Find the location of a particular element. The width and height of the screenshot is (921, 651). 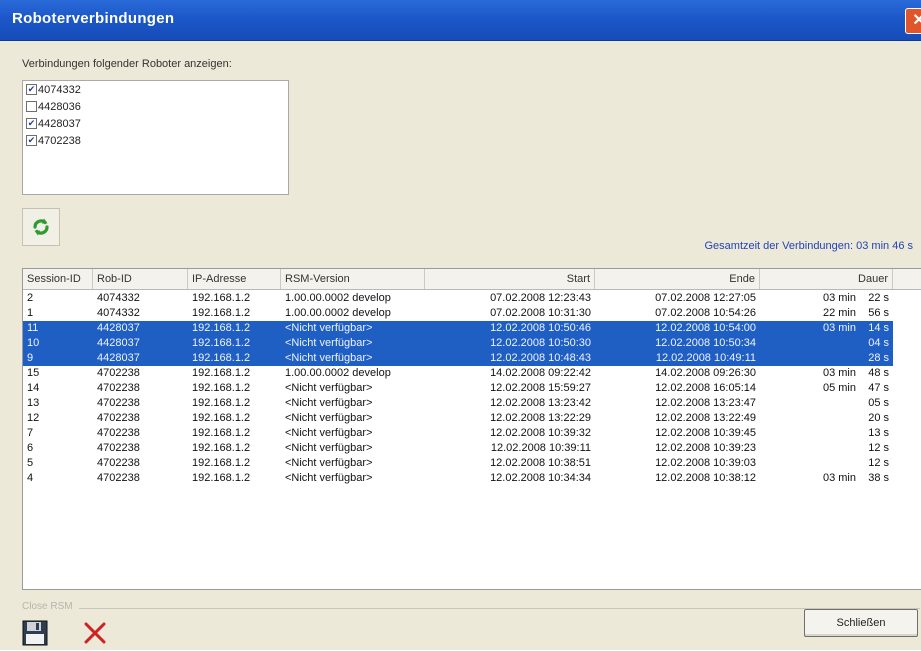

column-header-session-id: Session-ID is located at coordinates (58, 279).